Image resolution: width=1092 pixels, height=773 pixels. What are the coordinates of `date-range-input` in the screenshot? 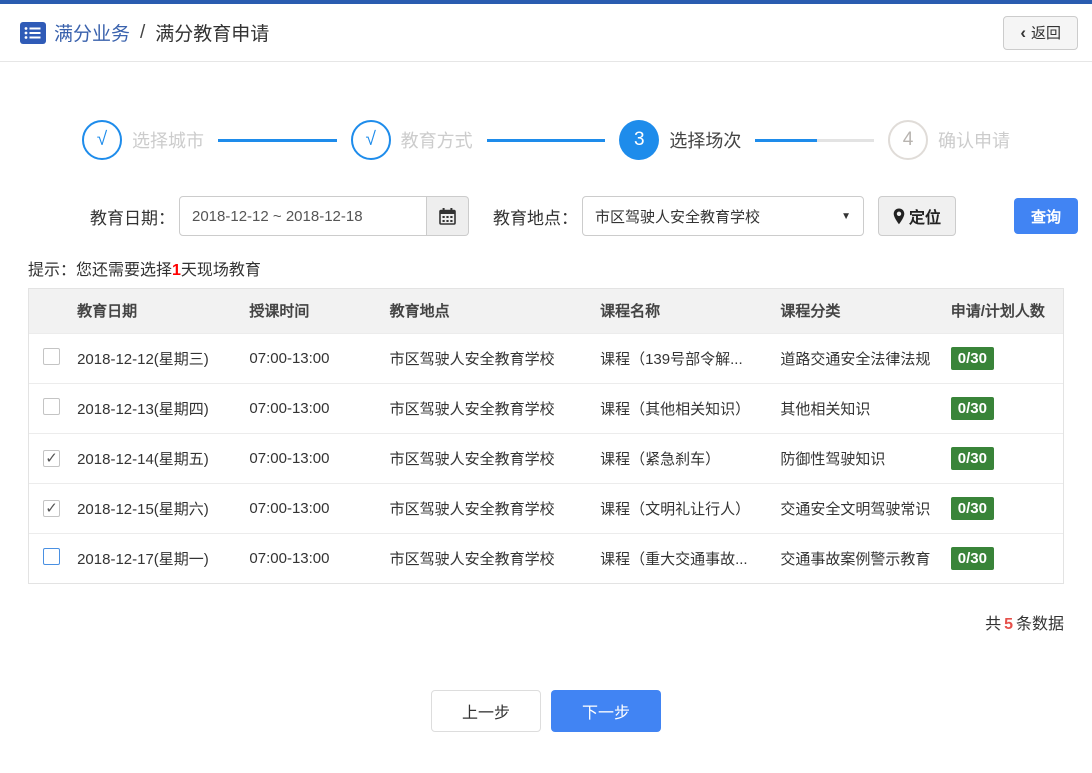 It's located at (303, 216).